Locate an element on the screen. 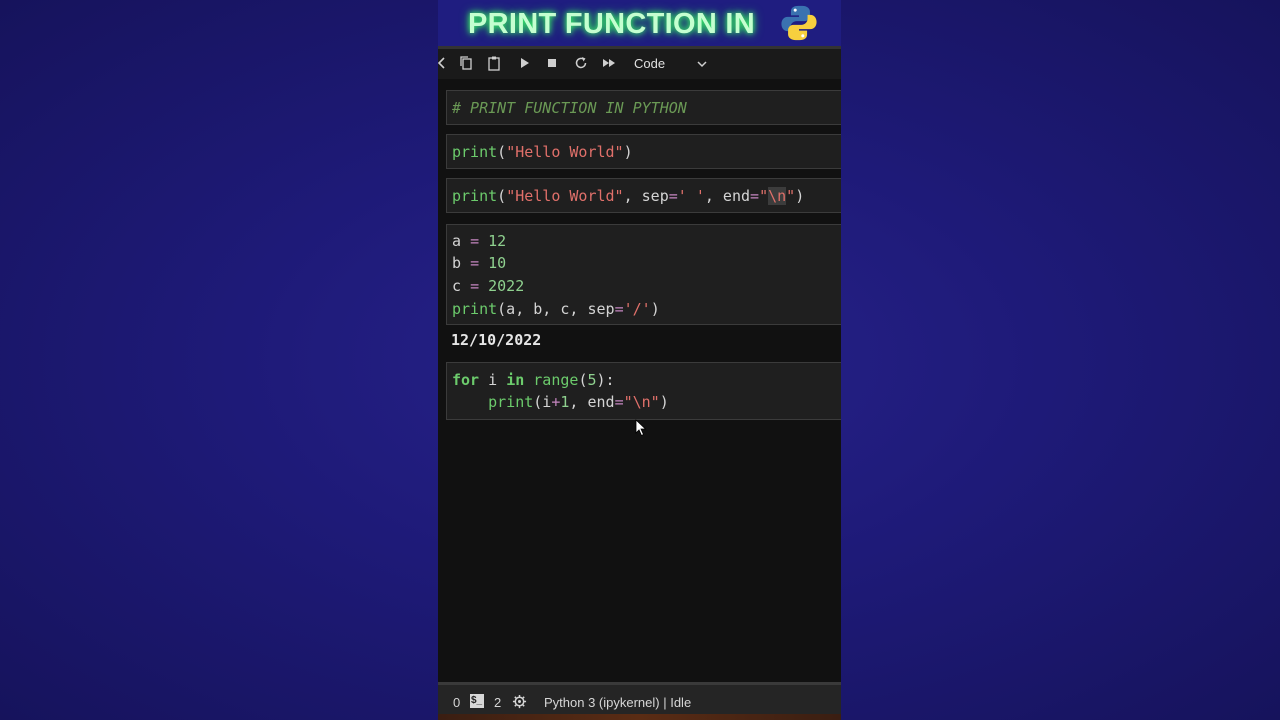 This screenshot has height=720, width=1280. code-token: ' ' is located at coordinates (691, 196).